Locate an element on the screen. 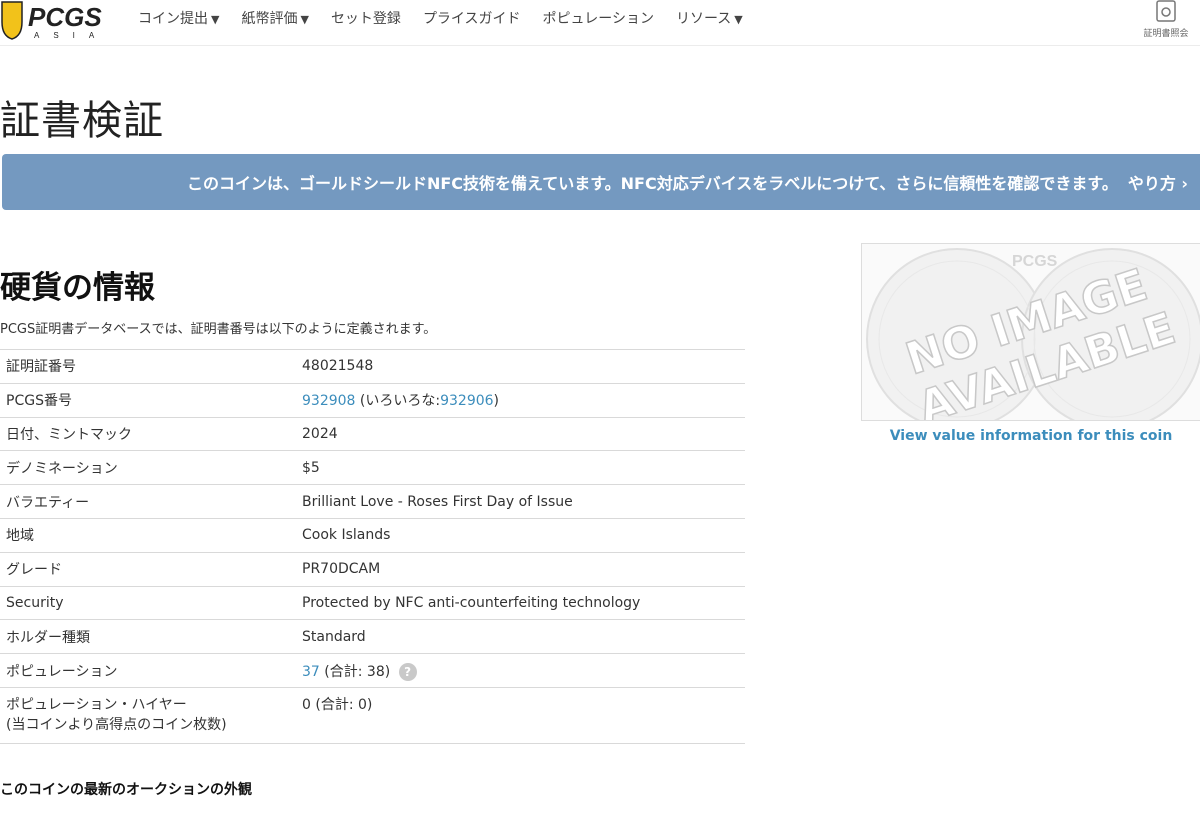 The width and height of the screenshot is (1200, 834). no-image-graphic: PCGS NO IMAGE AVAILABLE is located at coordinates (1033, 334).